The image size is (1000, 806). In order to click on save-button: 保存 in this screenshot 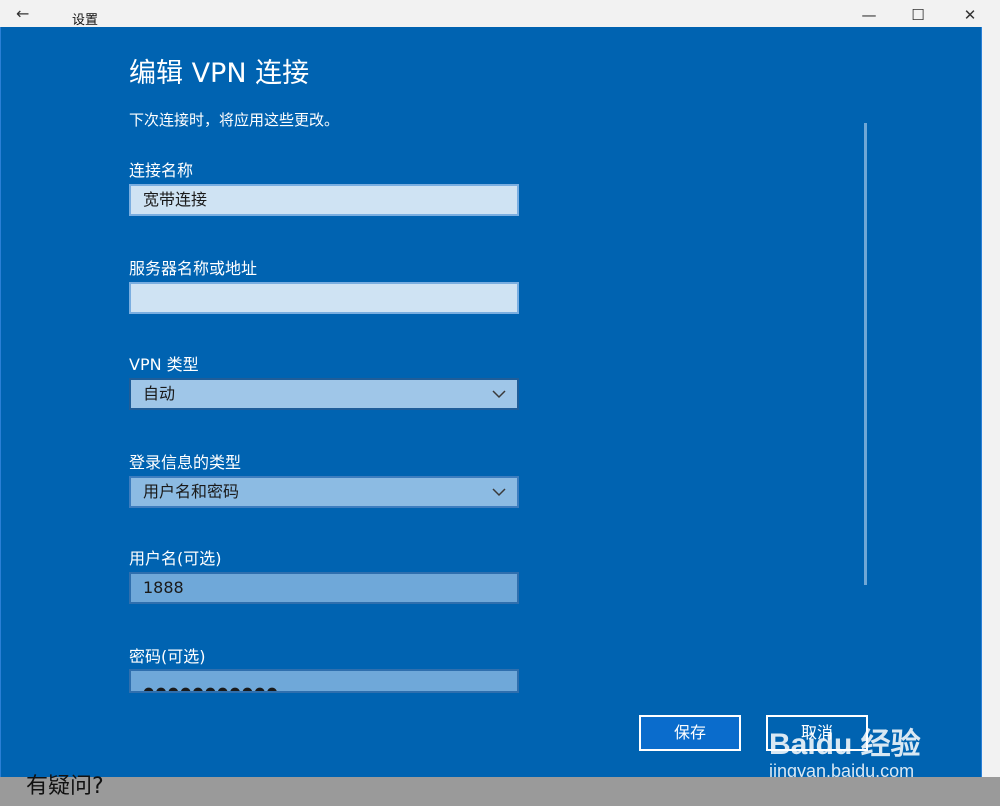, I will do `click(690, 733)`.